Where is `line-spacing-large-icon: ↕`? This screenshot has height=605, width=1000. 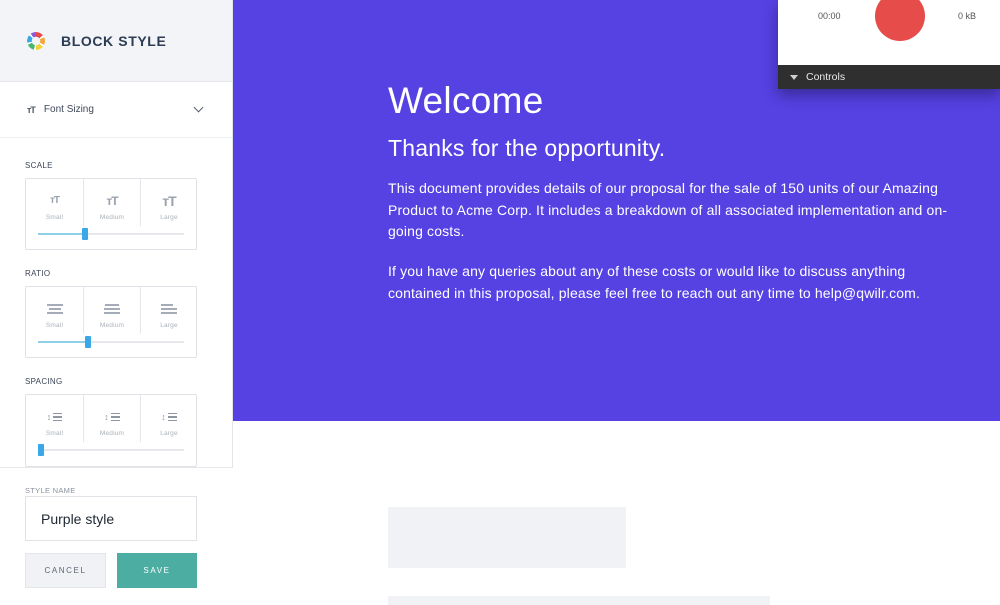 line-spacing-large-icon: ↕ is located at coordinates (169, 417).